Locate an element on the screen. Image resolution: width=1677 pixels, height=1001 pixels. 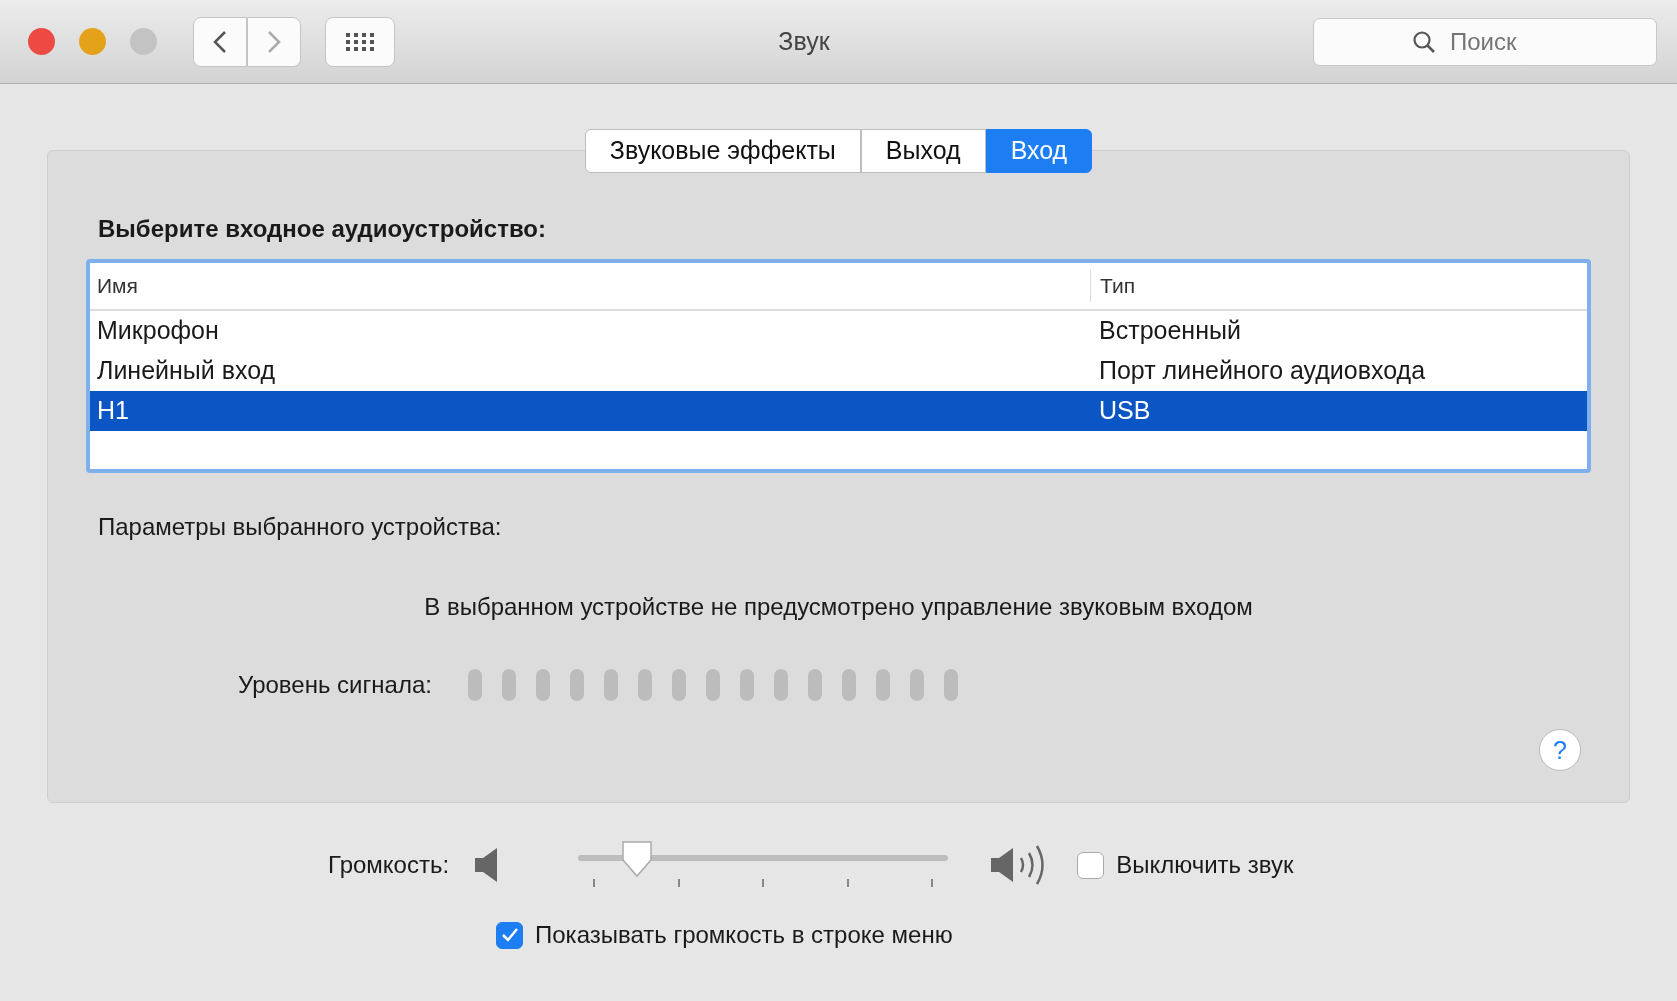
section-heading: Выберите входное аудиоустройство: is located at coordinates (322, 229).